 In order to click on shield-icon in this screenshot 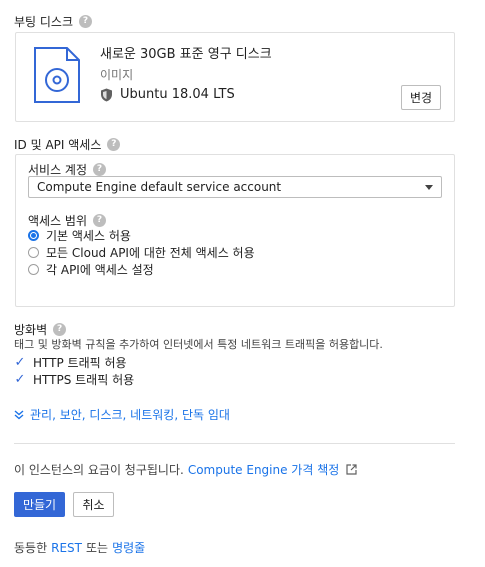, I will do `click(106, 94)`.